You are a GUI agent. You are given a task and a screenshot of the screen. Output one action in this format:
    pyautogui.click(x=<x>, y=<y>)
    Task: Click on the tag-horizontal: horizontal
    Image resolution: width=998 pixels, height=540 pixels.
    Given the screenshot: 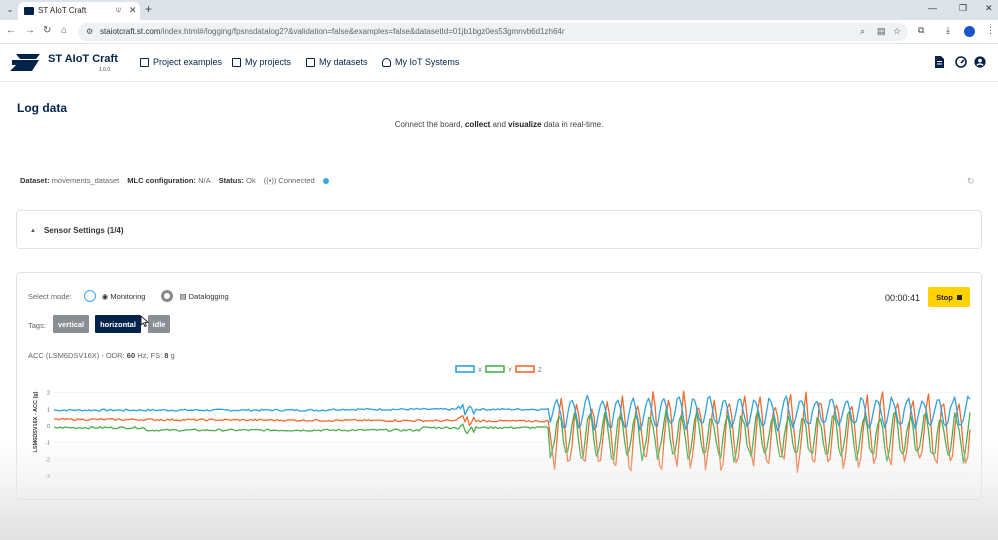 What is the action you would take?
    pyautogui.click(x=118, y=324)
    